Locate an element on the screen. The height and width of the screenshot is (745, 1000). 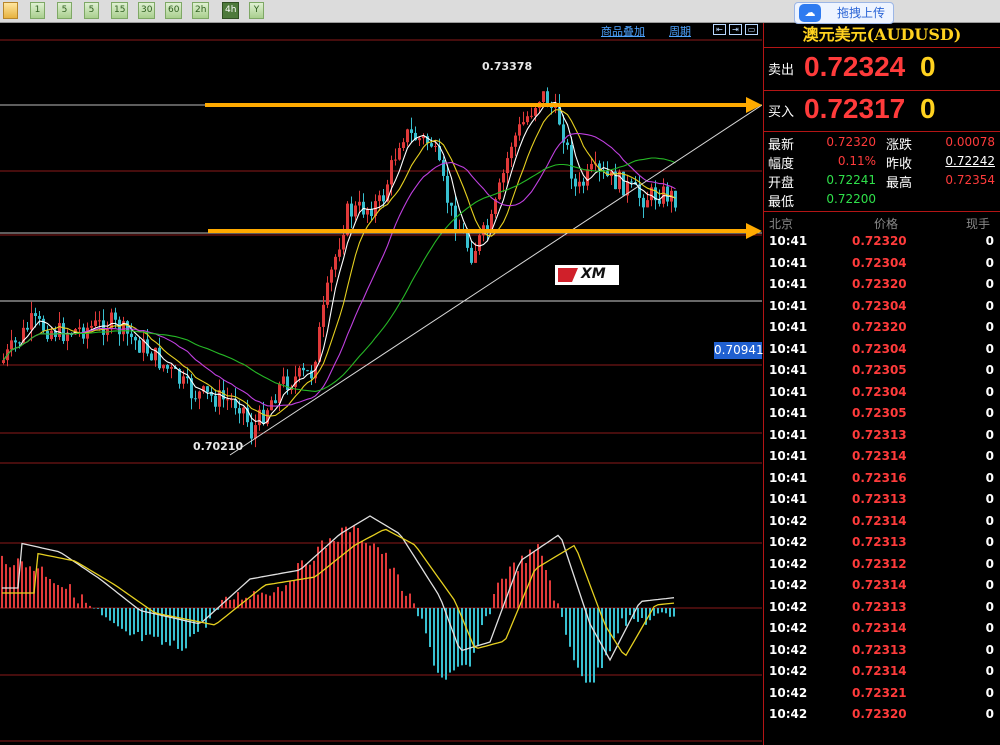
tick-price: 0.72312 is located at coordinates (879, 563).